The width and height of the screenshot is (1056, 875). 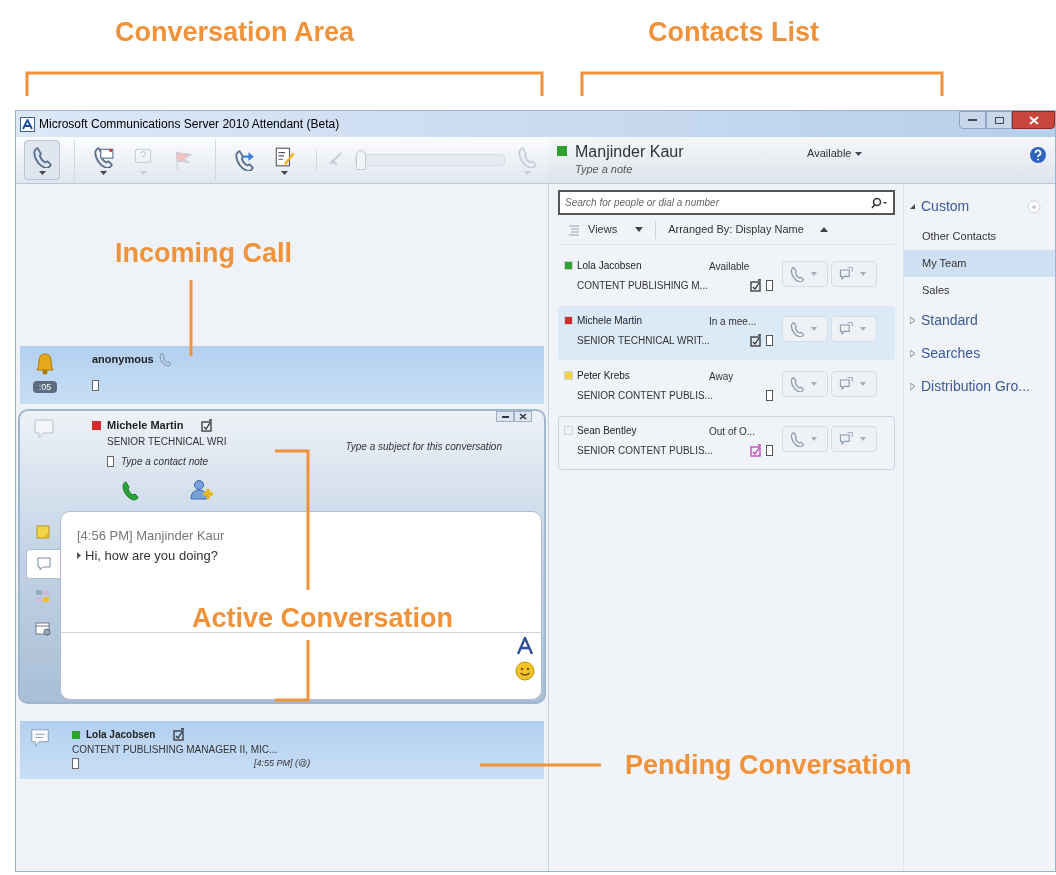 I want to click on contact-name: Peter Krebs, so click(x=604, y=375).